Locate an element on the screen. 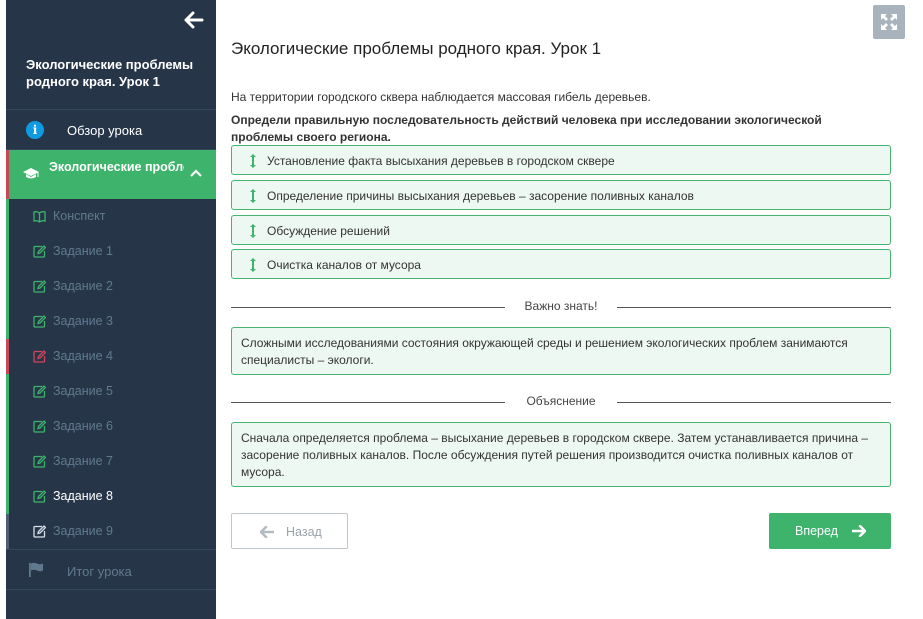 The image size is (923, 619). sidebar-item-label: Задание 9 is located at coordinates (83, 531).